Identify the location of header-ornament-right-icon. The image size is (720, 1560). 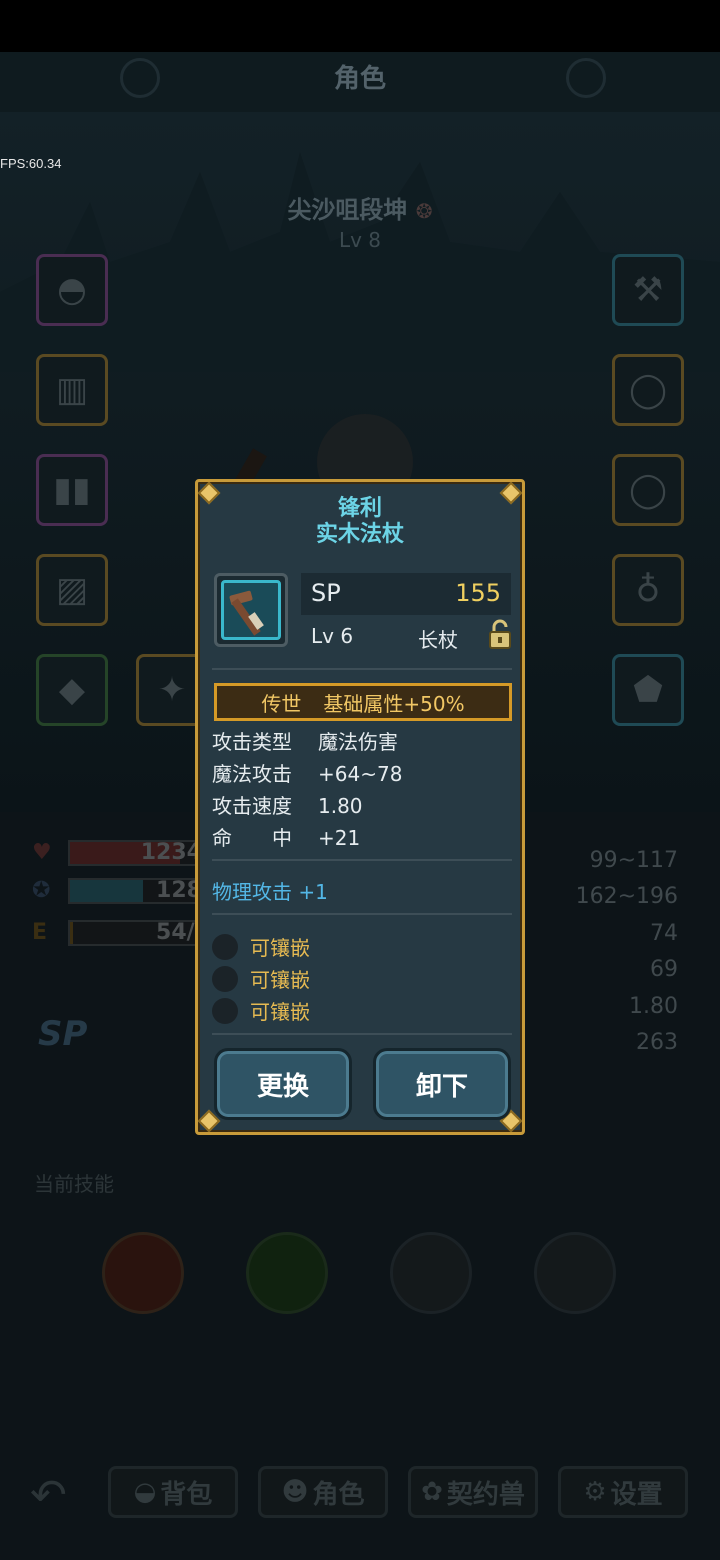
(586, 78).